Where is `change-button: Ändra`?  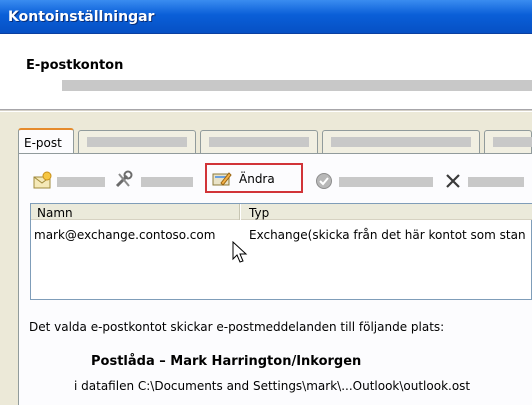 change-button: Ändra is located at coordinates (254, 178).